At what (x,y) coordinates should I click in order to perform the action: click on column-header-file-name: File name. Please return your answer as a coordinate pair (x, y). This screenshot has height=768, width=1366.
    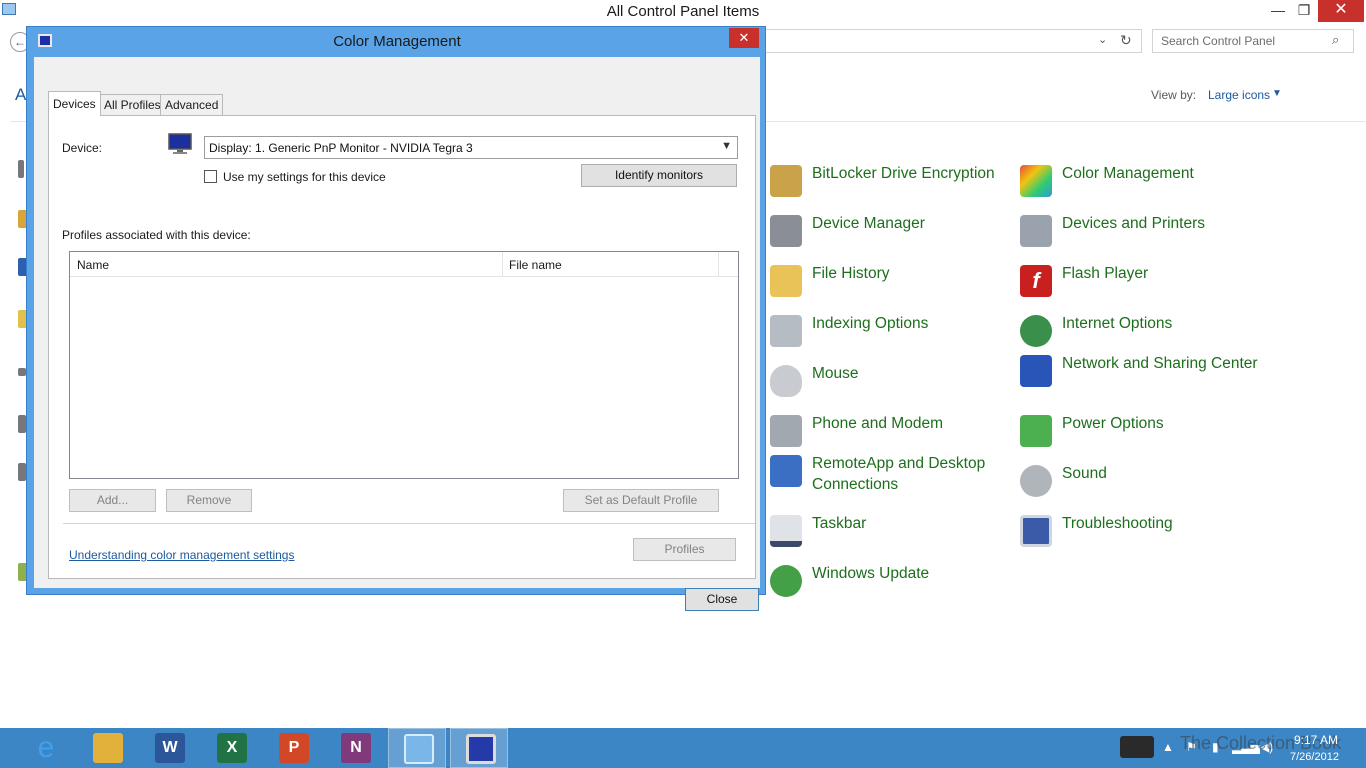
    Looking at the image, I should click on (535, 265).